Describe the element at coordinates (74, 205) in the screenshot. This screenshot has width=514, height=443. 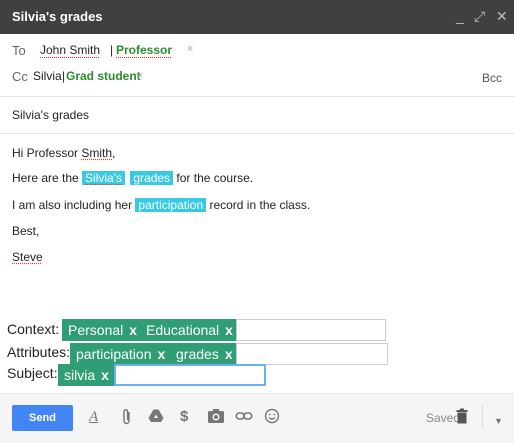
I see `body-text: I am also including her` at that location.